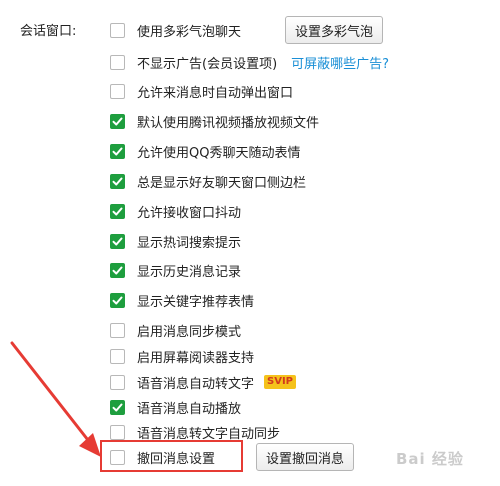  Describe the element at coordinates (55, 399) in the screenshot. I see `annotation-arrow-icon` at that location.